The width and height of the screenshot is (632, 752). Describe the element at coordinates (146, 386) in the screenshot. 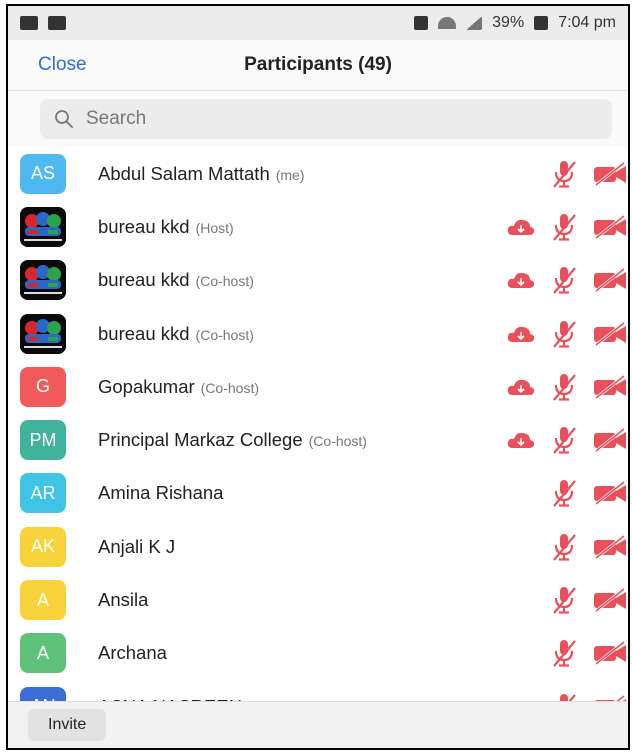

I see `participant-name: Gopakumar` at that location.